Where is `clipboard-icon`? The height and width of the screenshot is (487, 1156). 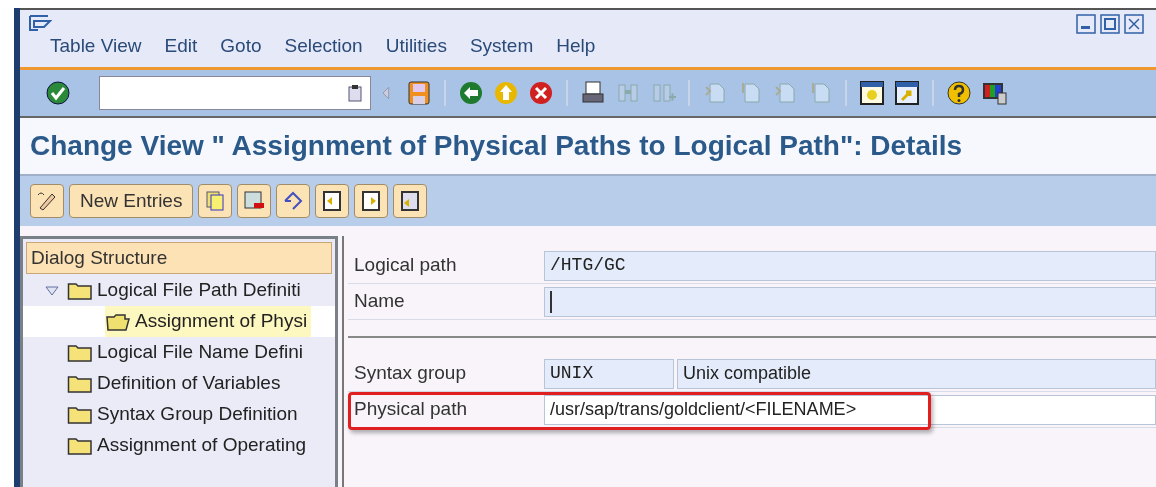
clipboard-icon is located at coordinates (355, 93).